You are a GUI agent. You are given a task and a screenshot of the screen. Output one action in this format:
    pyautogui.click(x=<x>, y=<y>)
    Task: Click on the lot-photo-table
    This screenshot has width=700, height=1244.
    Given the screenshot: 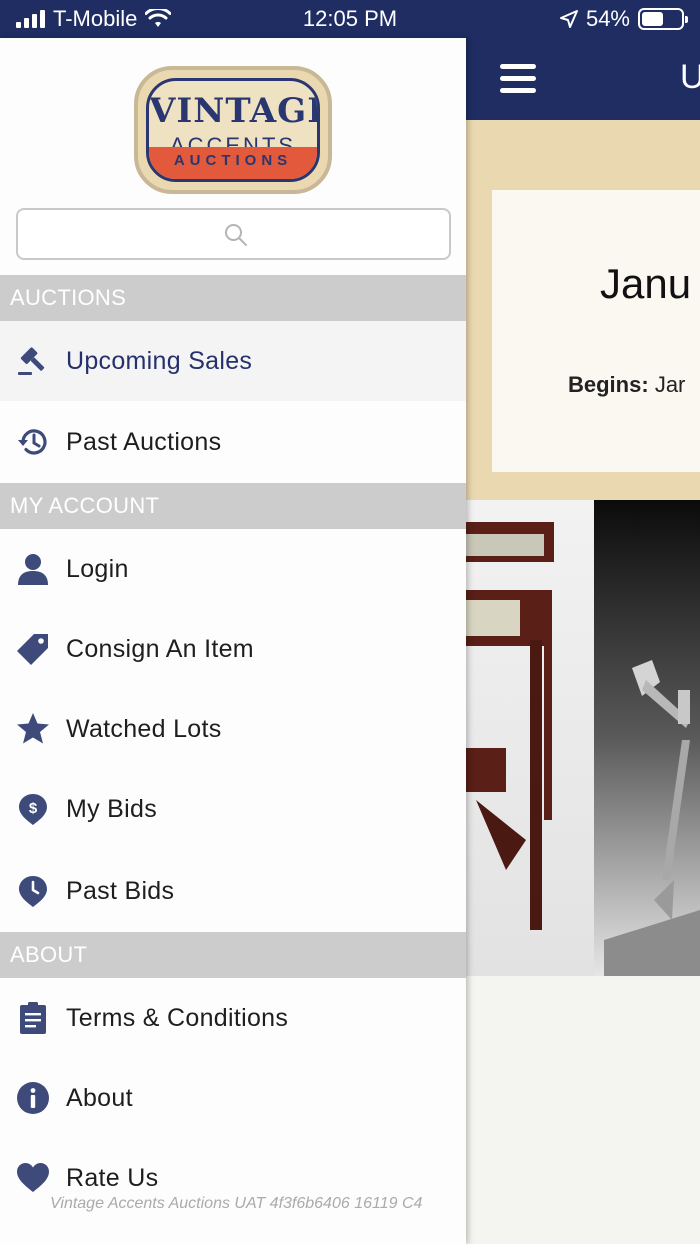 What is the action you would take?
    pyautogui.click(x=530, y=738)
    